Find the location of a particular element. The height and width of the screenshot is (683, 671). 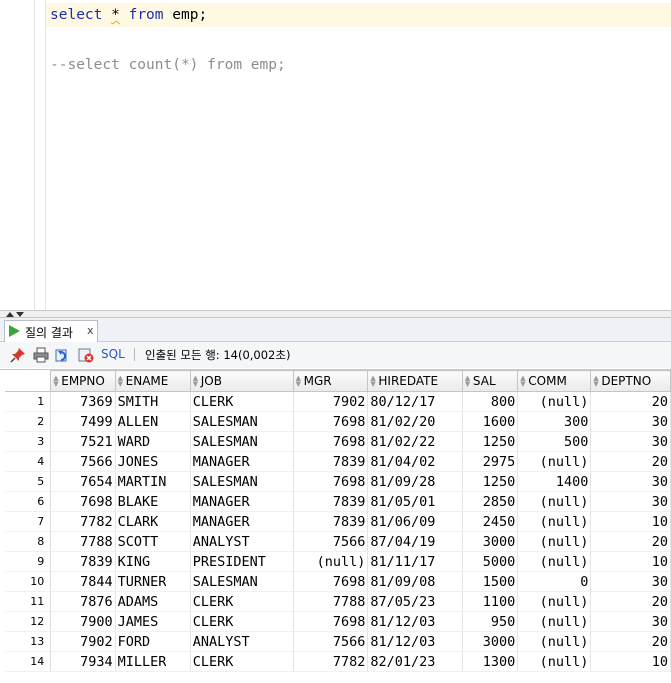

cell-empno: 7499 is located at coordinates (83, 421).